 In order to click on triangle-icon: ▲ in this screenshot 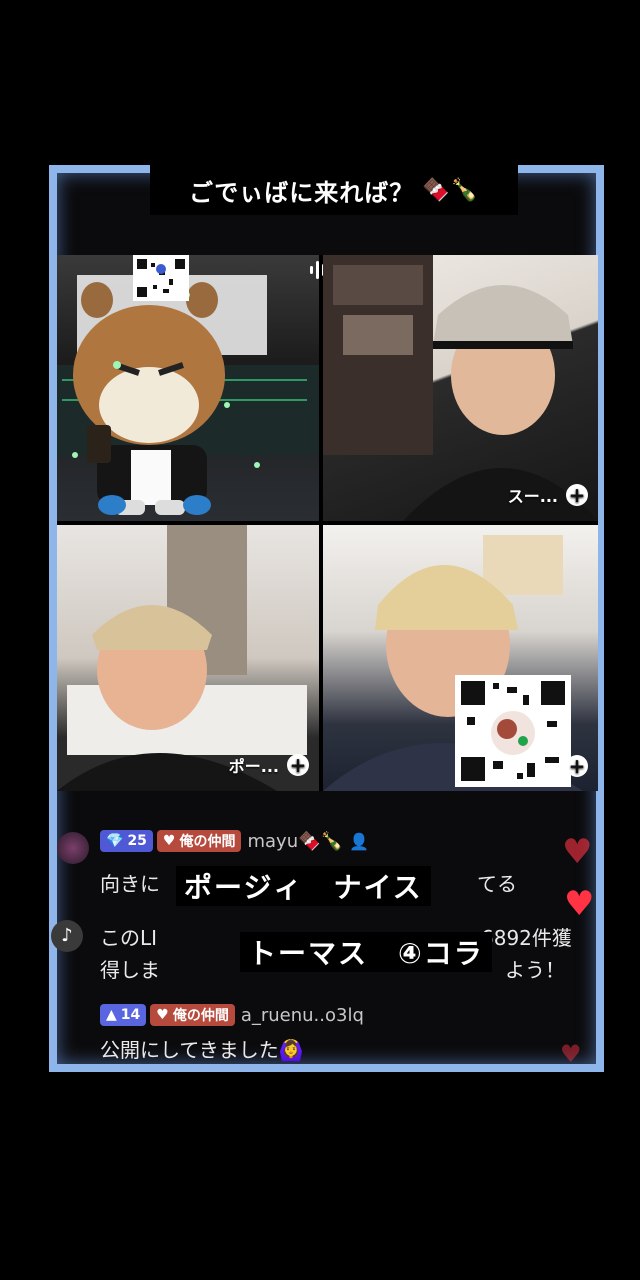, I will do `click(111, 1015)`.